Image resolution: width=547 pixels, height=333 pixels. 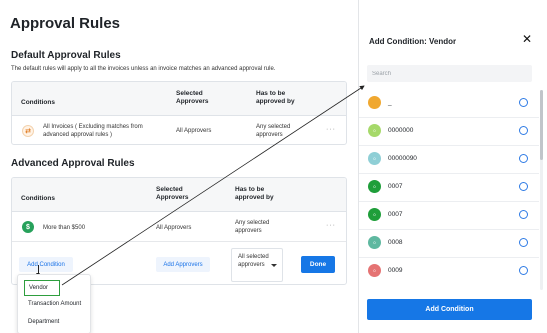 What do you see at coordinates (46, 264) in the screenshot?
I see `add-condition-button: Add Condition` at bounding box center [46, 264].